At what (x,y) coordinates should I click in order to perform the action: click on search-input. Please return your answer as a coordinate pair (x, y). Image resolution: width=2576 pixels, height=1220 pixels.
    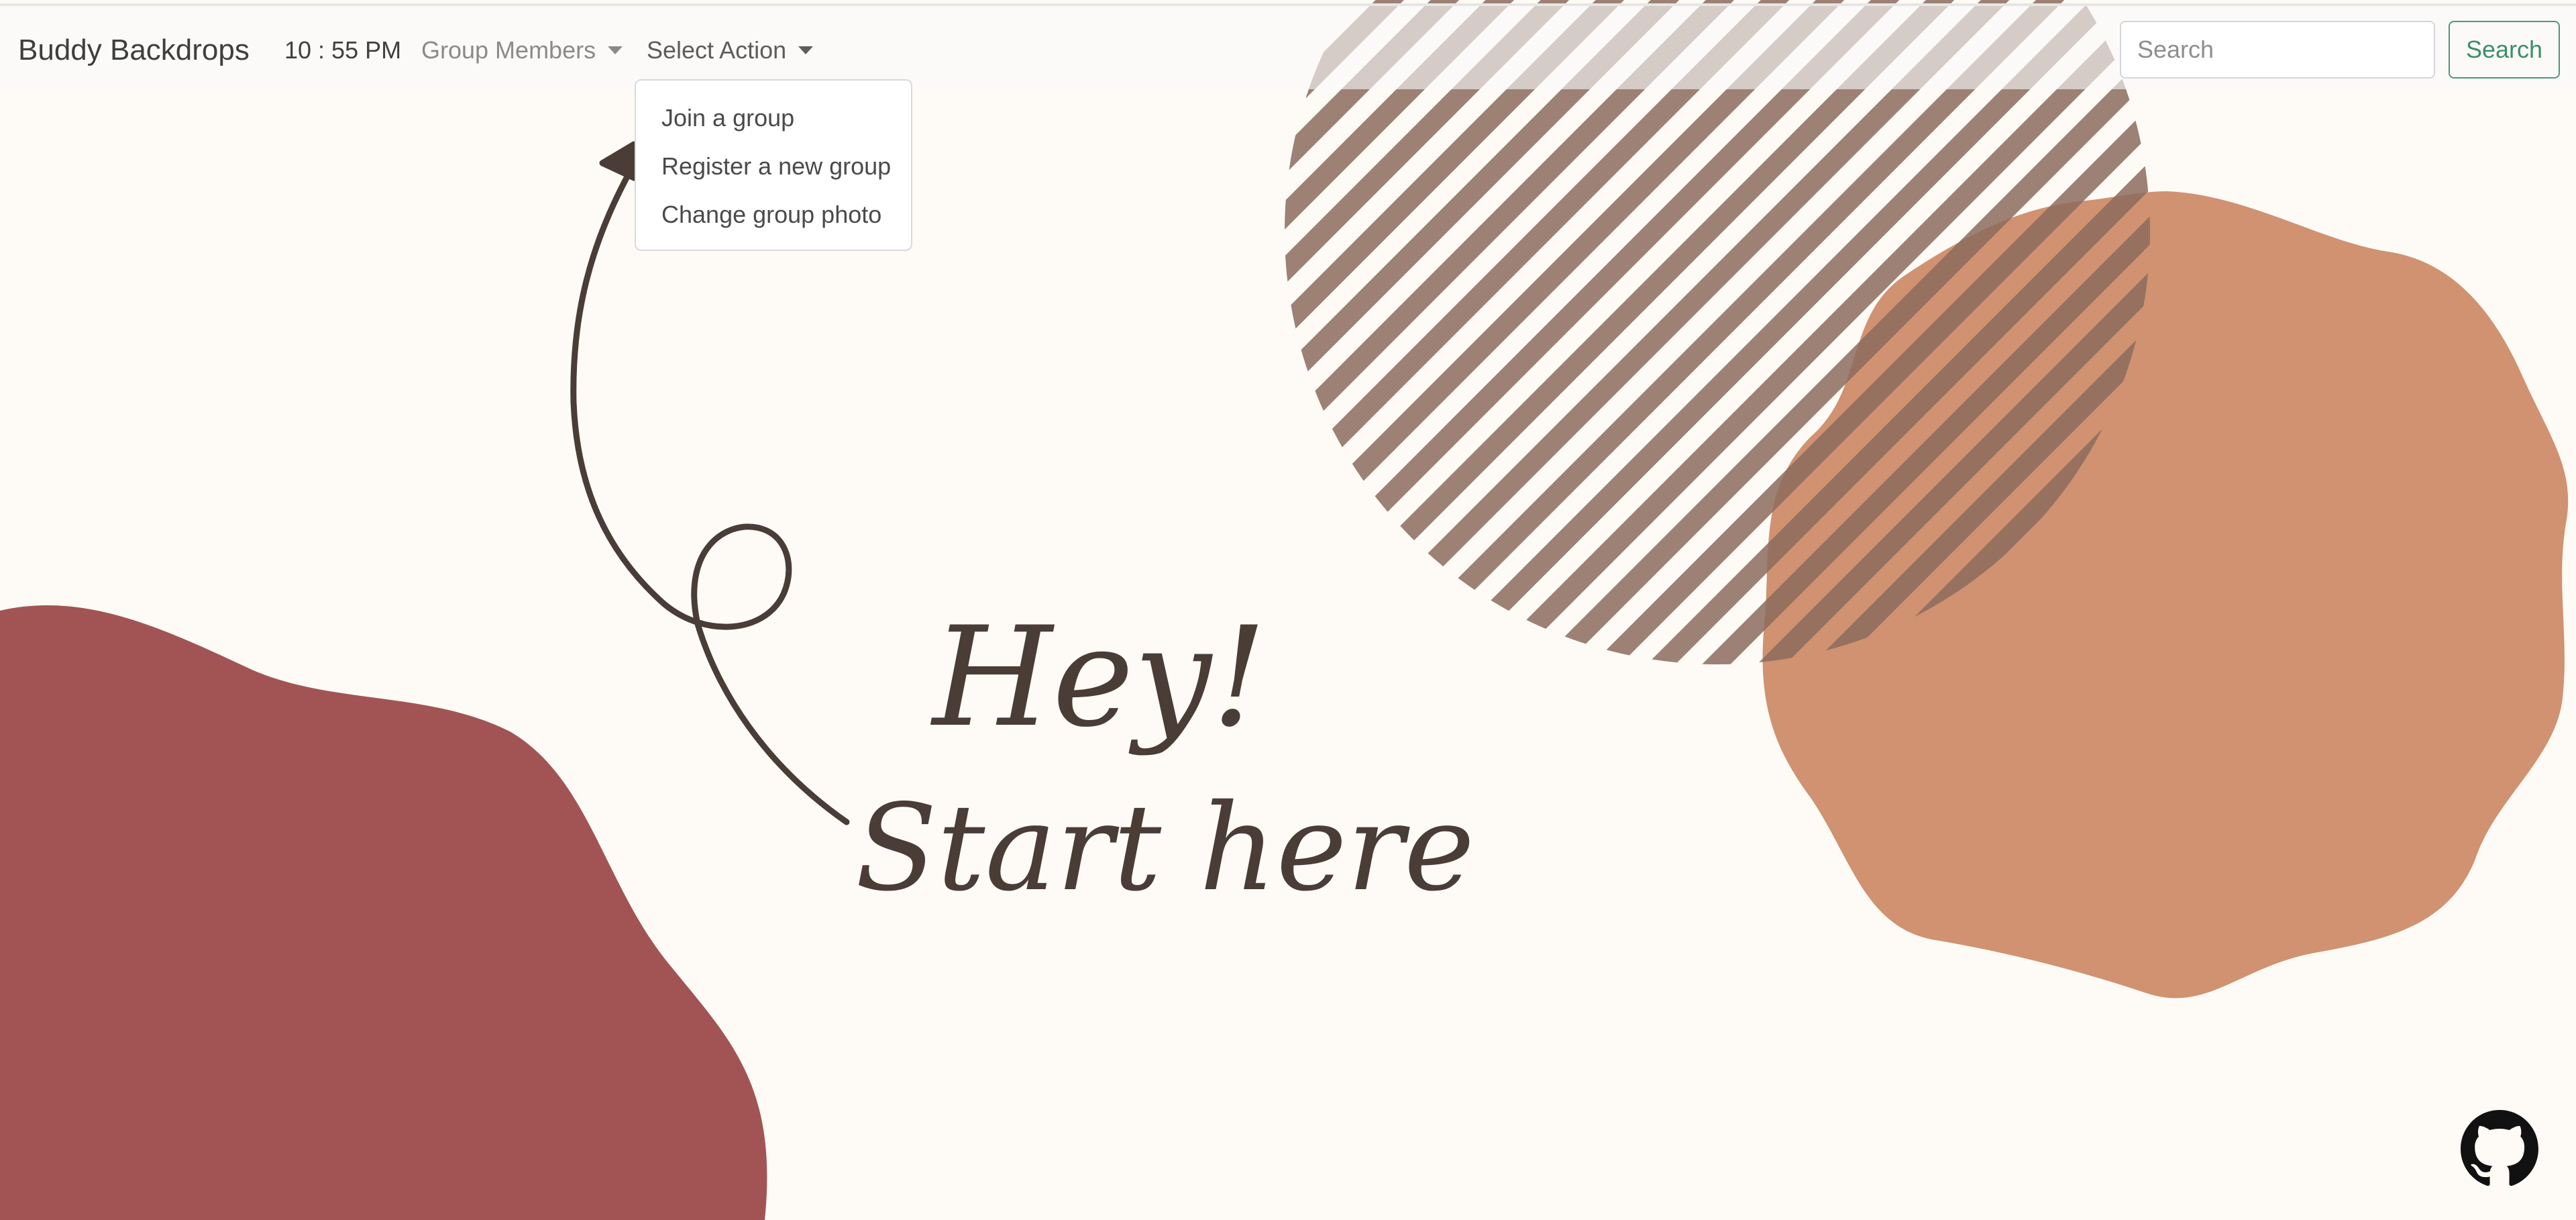
    Looking at the image, I should click on (2277, 50).